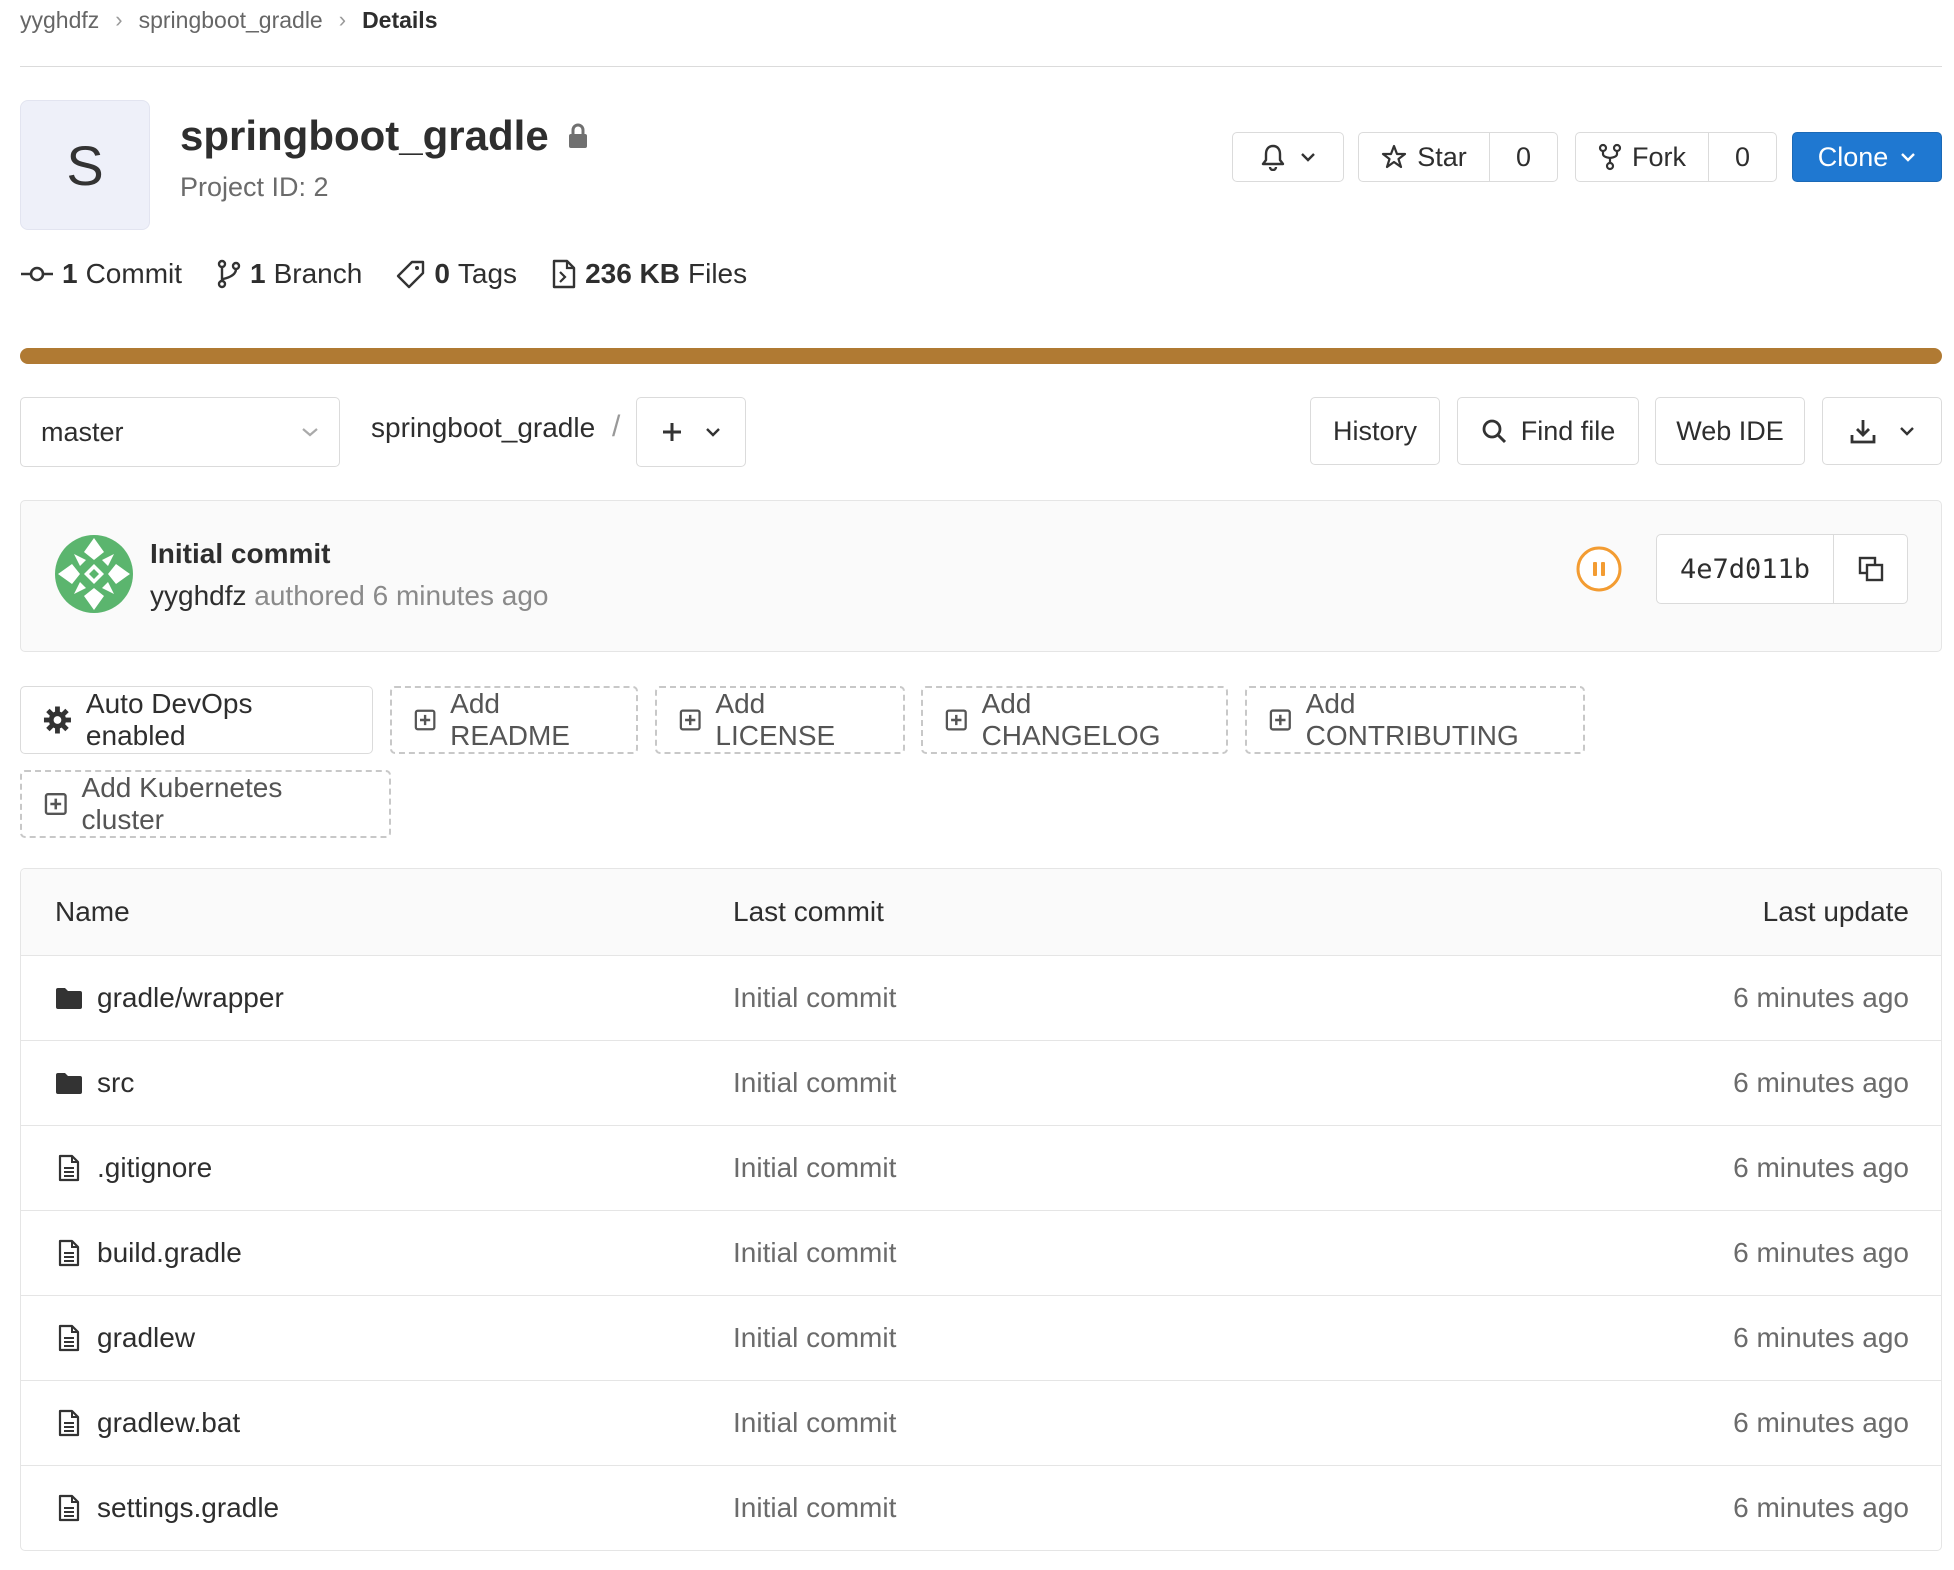  What do you see at coordinates (57, 720) in the screenshot?
I see `gear-icon` at bounding box center [57, 720].